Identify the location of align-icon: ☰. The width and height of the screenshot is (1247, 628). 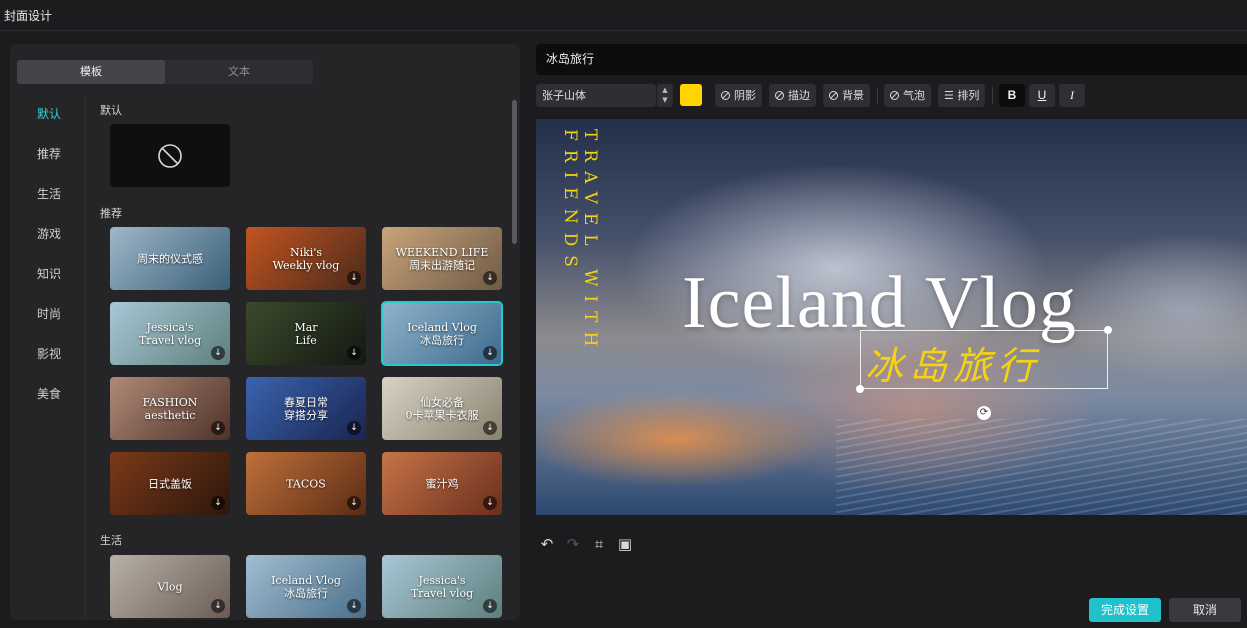
(951, 95).